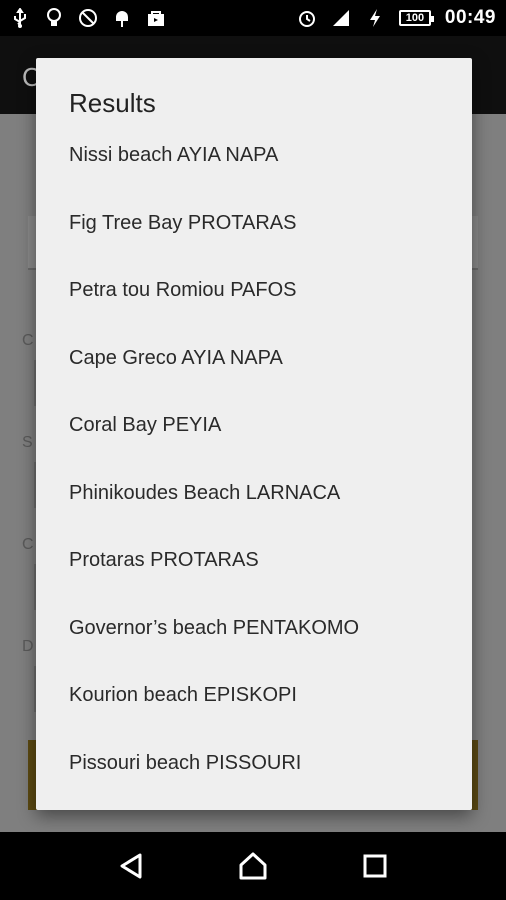 The height and width of the screenshot is (900, 506). What do you see at coordinates (470, 17) in the screenshot?
I see `clock: 00:49` at bounding box center [470, 17].